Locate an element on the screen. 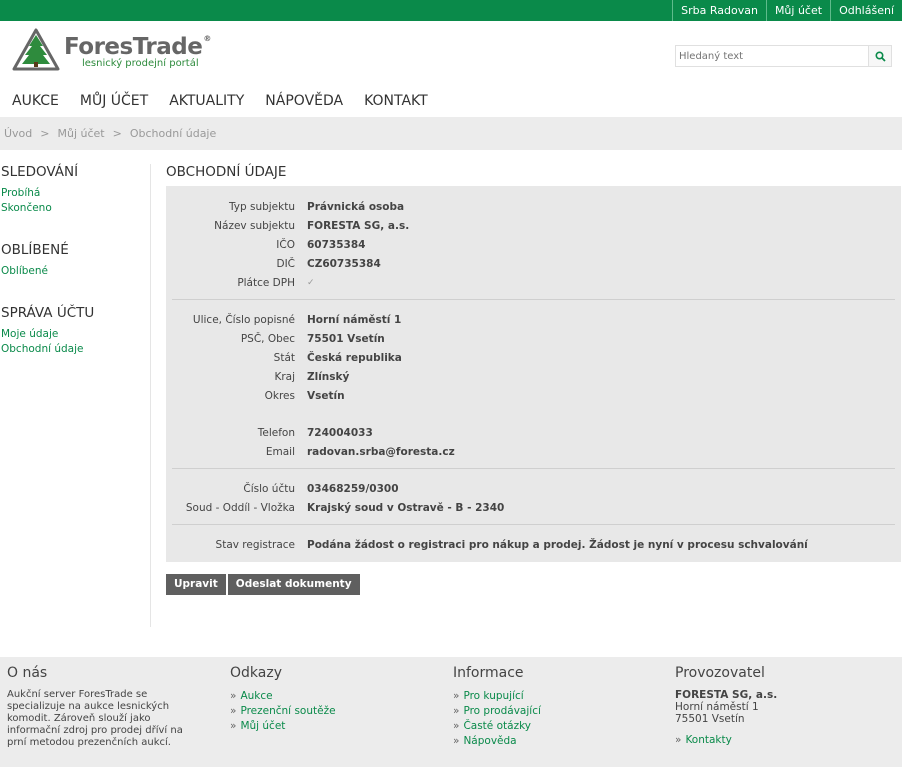  detail-label: IČO is located at coordinates (285, 244).